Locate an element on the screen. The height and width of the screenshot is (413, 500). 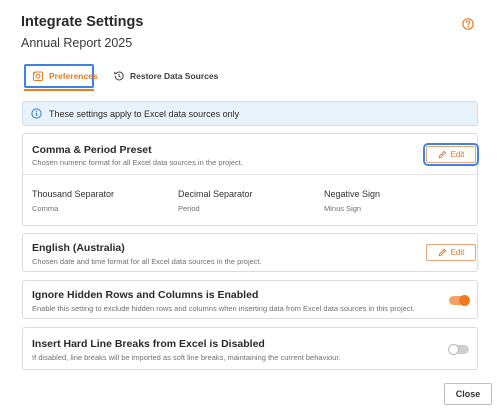
negative-sign-value: Minus Sign is located at coordinates (343, 208).